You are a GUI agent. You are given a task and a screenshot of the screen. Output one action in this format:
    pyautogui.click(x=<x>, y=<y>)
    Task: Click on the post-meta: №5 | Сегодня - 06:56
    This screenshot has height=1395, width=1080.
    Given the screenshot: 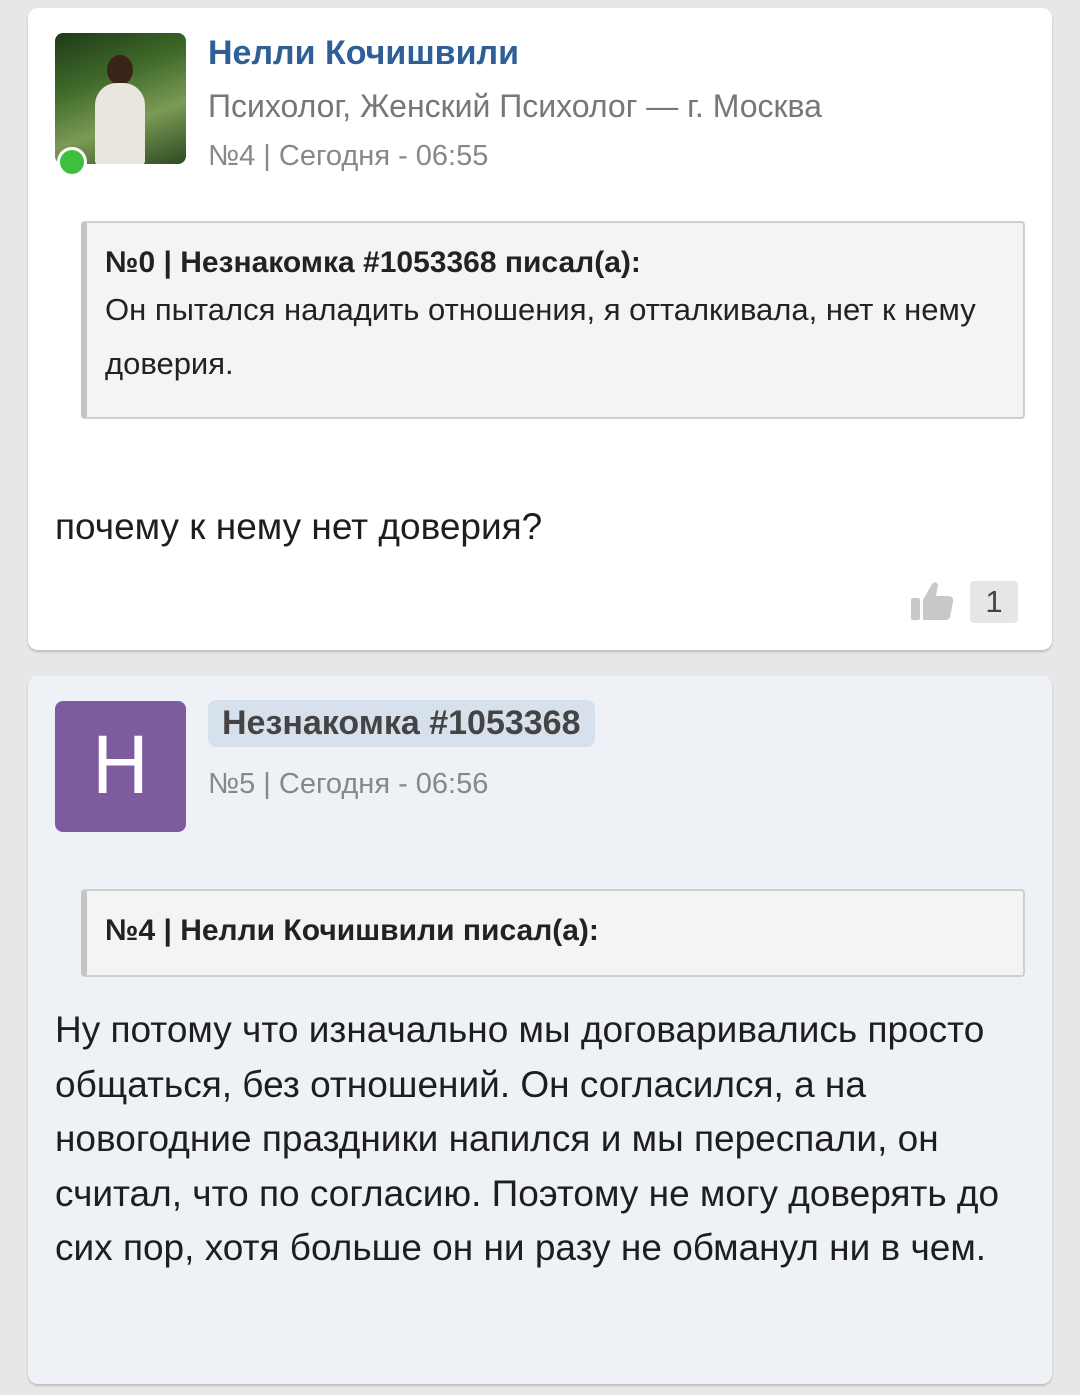 What is the action you would take?
    pyautogui.click(x=348, y=784)
    